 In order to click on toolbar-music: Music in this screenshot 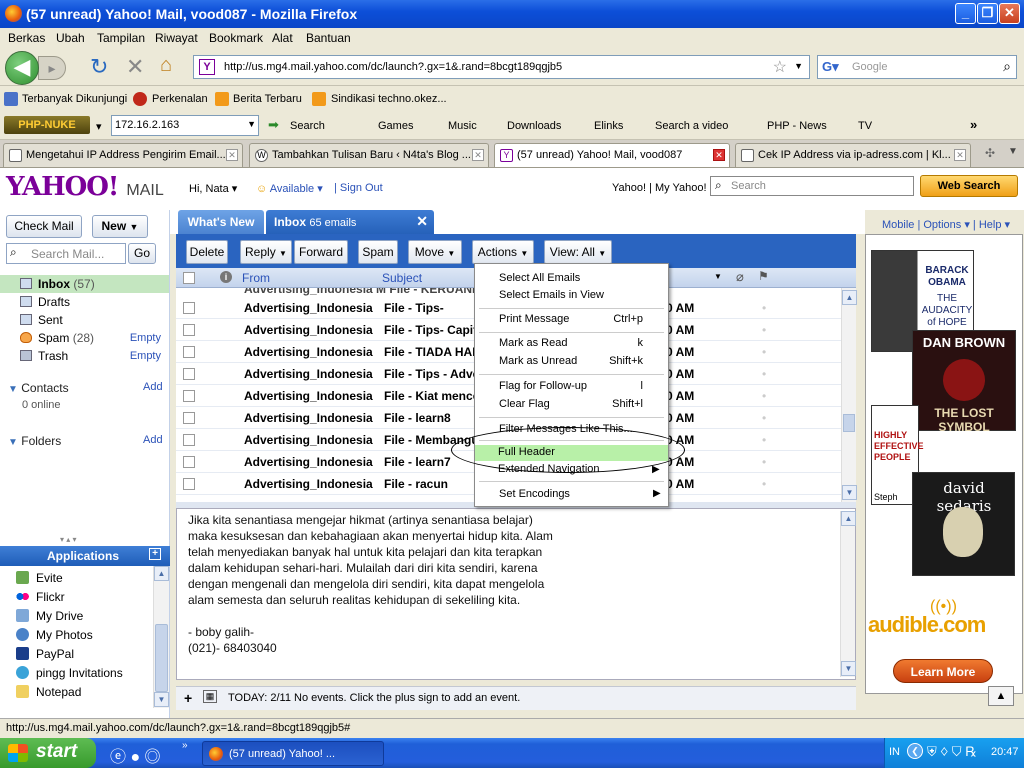, I will do `click(462, 126)`.